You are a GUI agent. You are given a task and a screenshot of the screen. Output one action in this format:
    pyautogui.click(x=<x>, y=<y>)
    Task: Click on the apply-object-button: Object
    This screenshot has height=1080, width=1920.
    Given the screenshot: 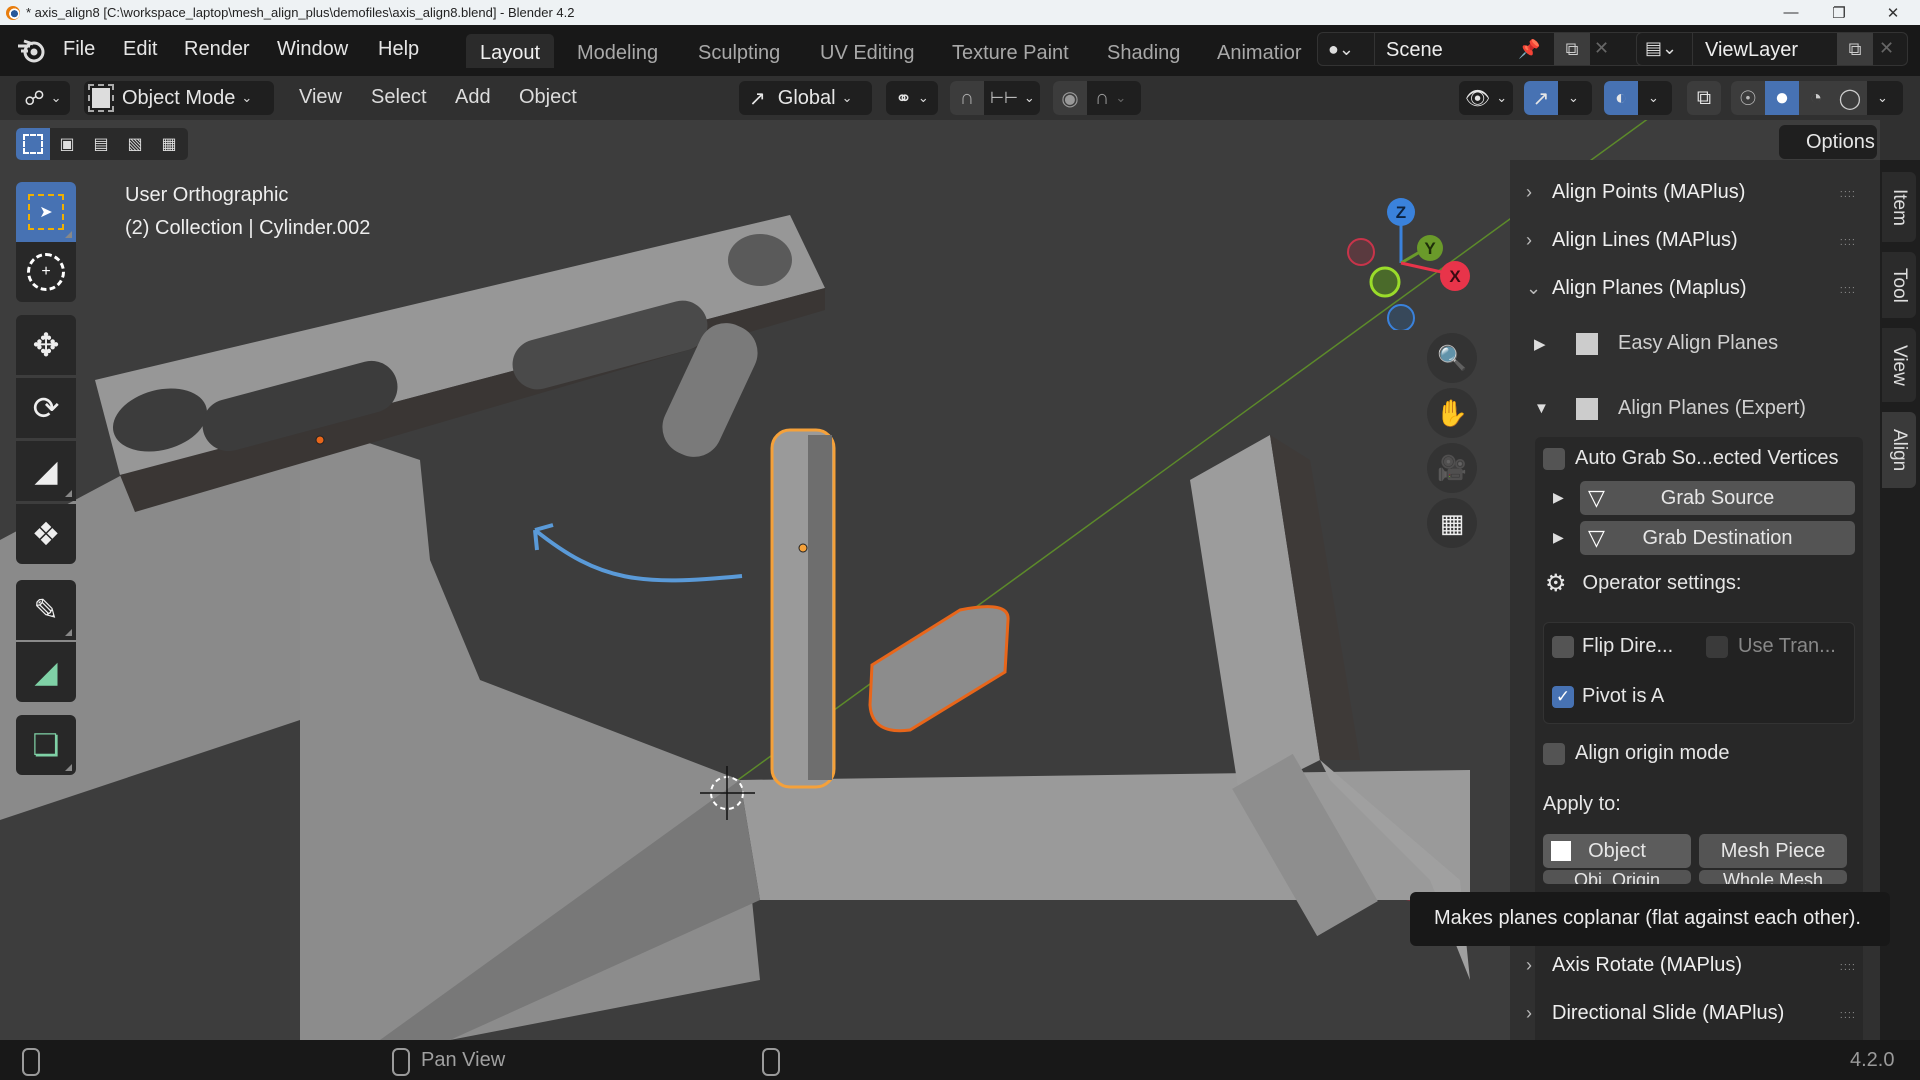 What is the action you would take?
    pyautogui.click(x=1617, y=851)
    